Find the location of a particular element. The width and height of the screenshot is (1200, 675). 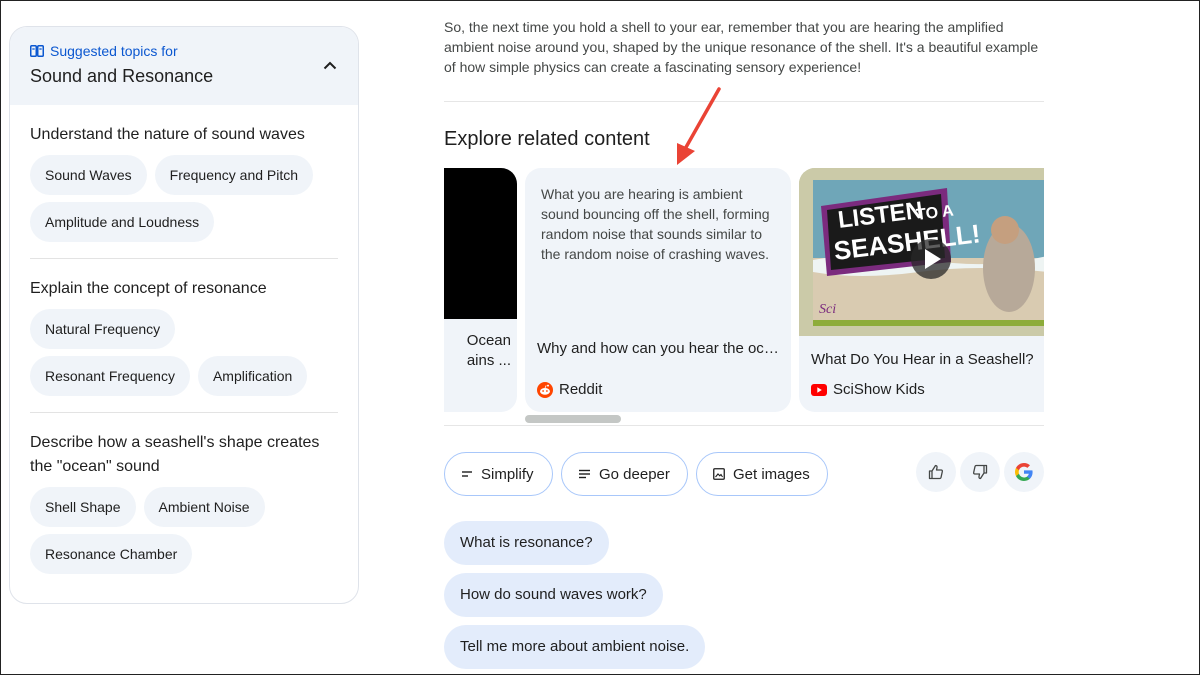

follow-up-chip: What is resonance? is located at coordinates (526, 543).